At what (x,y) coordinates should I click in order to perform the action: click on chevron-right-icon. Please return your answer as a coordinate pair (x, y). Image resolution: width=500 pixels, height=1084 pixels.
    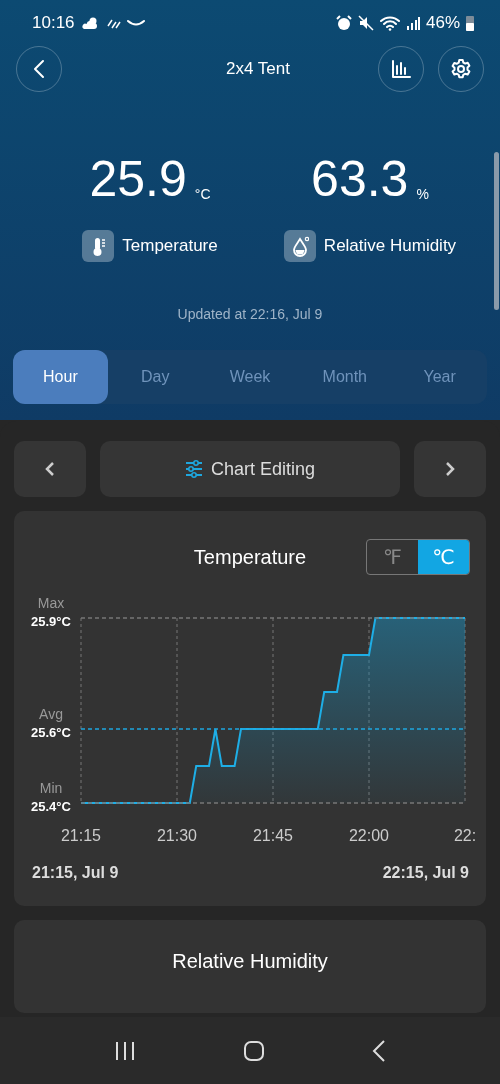
    Looking at the image, I should click on (450, 469).